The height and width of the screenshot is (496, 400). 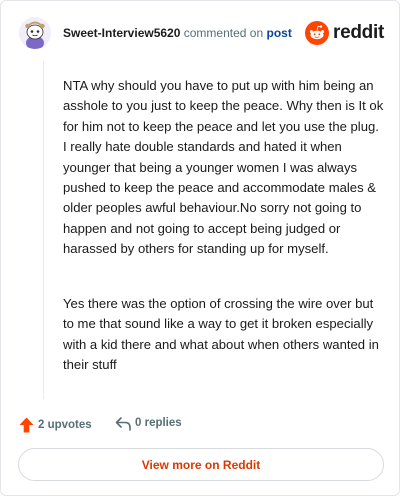 I want to click on avatar, so click(x=35, y=33).